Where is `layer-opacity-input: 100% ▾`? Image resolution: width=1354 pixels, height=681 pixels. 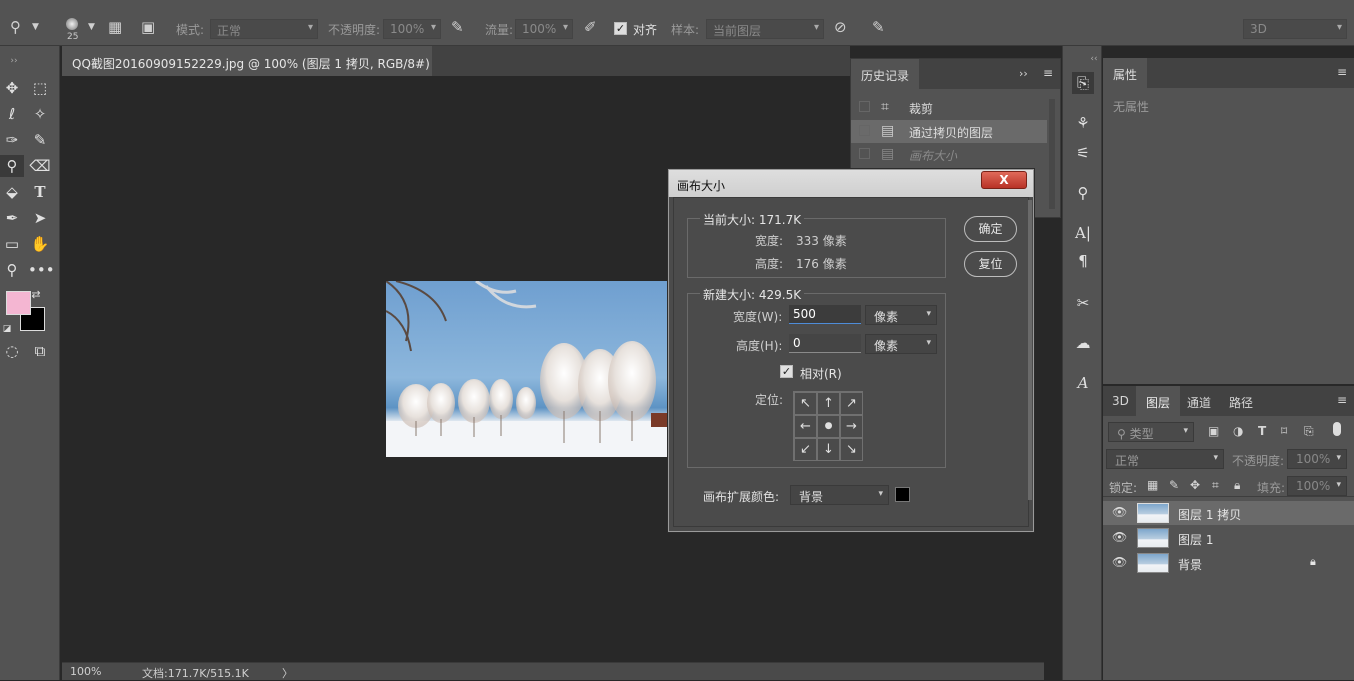 layer-opacity-input: 100% ▾ is located at coordinates (1317, 459).